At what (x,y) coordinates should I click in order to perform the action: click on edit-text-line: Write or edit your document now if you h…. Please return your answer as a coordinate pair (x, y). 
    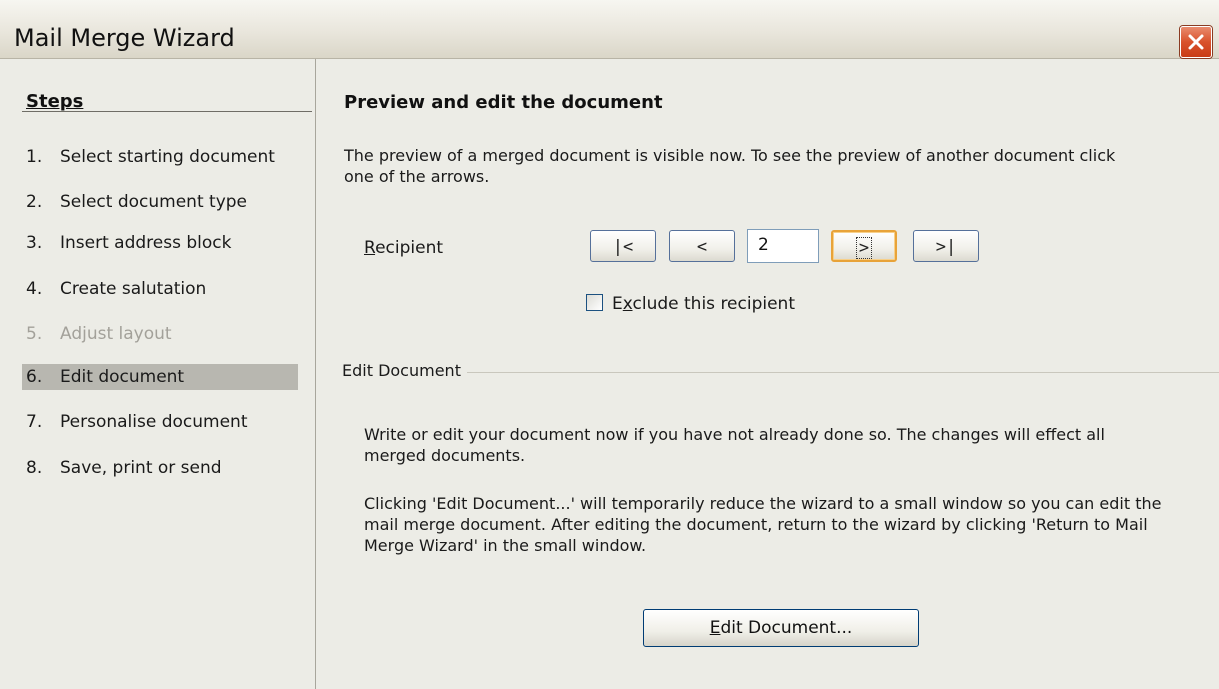
    Looking at the image, I should click on (734, 434).